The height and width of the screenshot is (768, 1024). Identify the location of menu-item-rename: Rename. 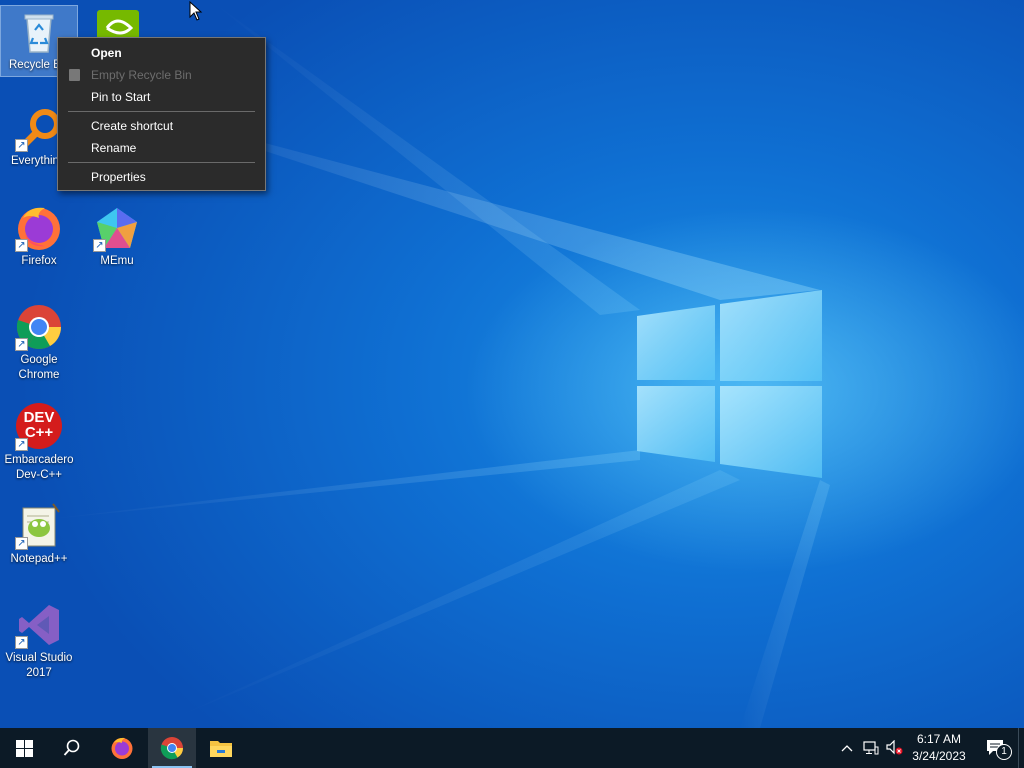
(161, 148).